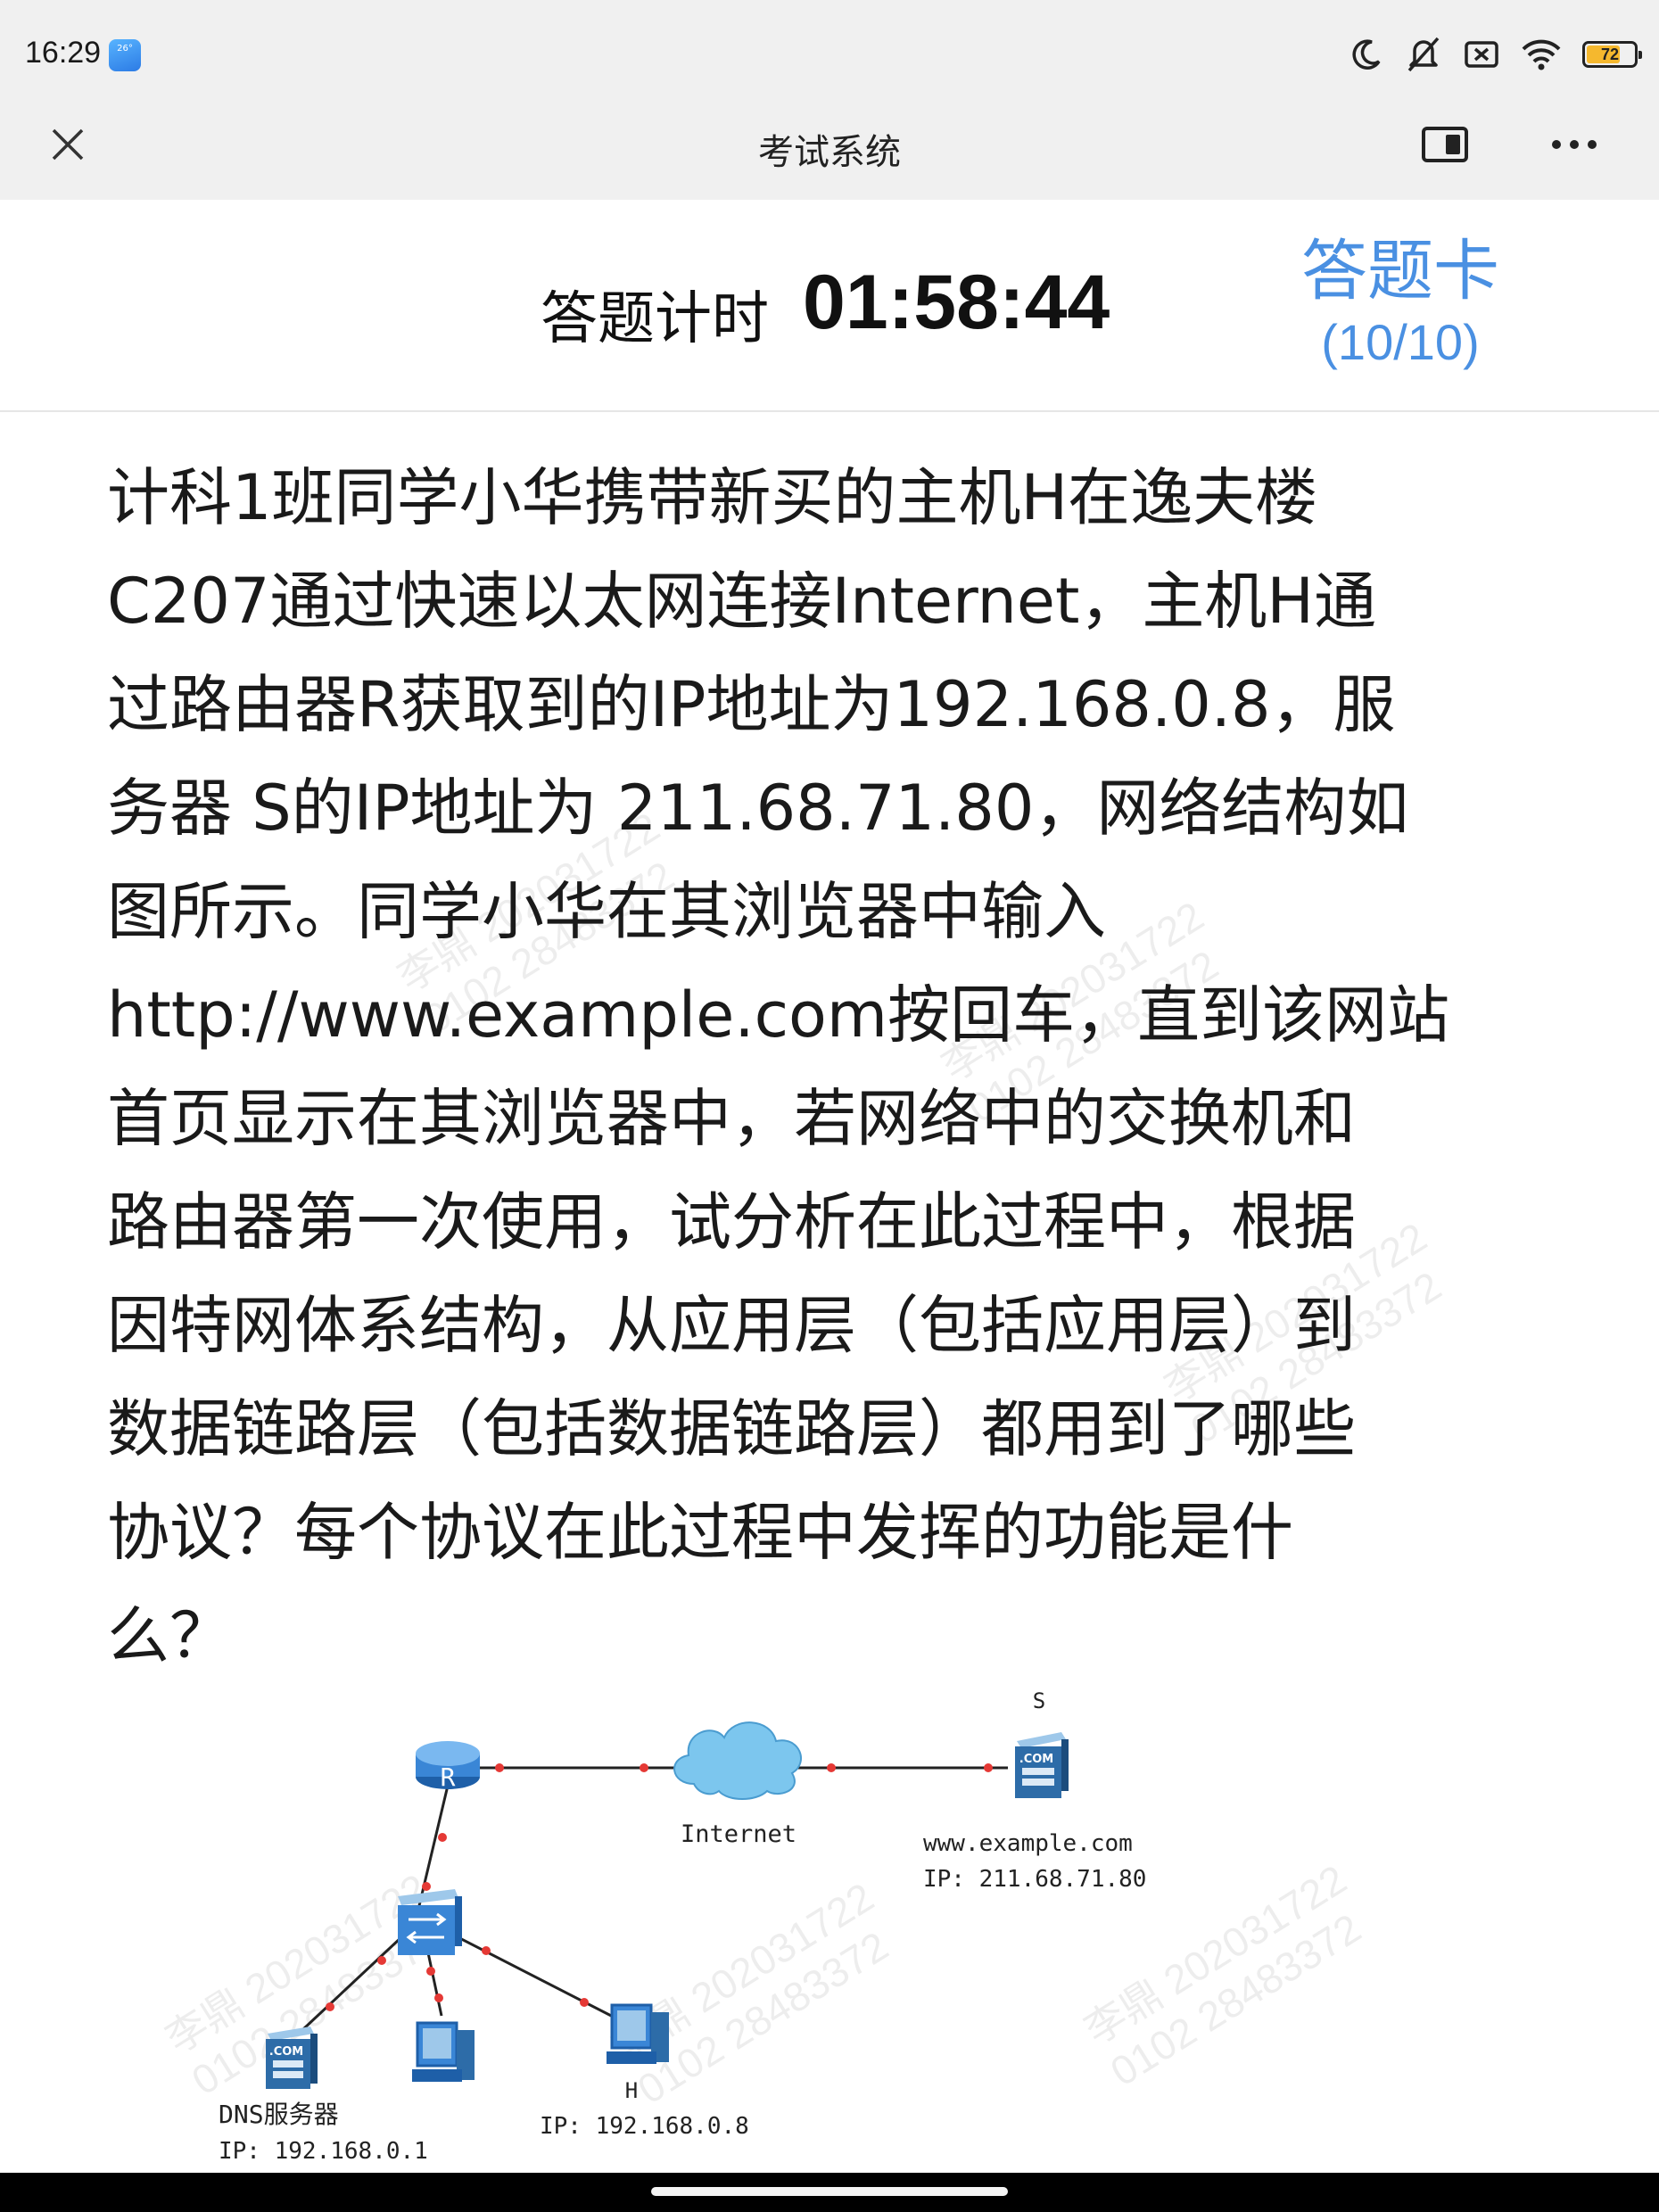  Describe the element at coordinates (739, 1834) in the screenshot. I see `cloud-label: Internet` at that location.